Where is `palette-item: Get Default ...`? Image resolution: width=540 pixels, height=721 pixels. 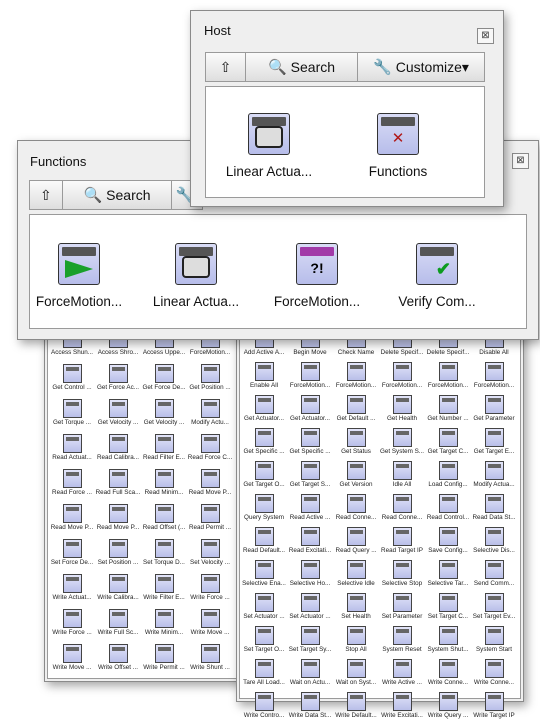 palette-item: Get Default ... is located at coordinates (356, 408).